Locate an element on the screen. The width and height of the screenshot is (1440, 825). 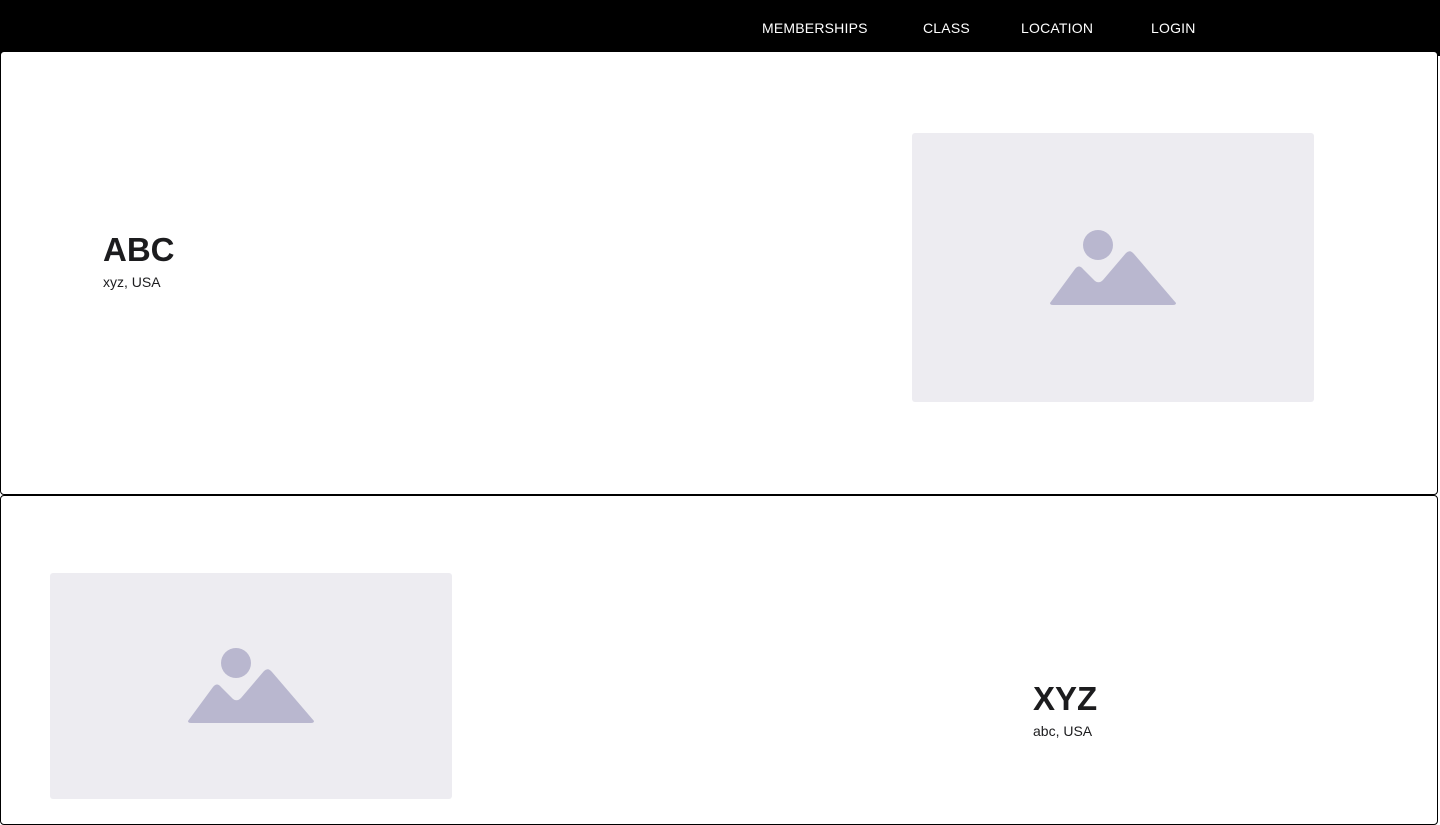
location-title: XYZ is located at coordinates (1065, 698).